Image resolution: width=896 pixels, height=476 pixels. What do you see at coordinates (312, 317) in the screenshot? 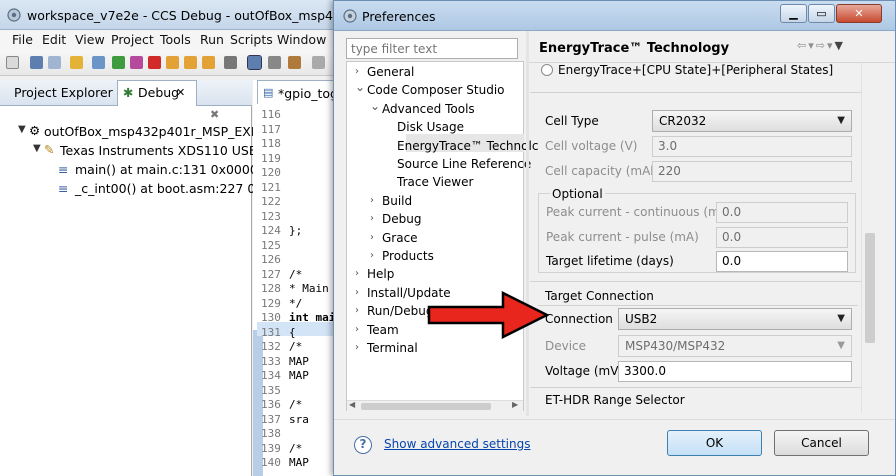
I see `code-line: int mai` at bounding box center [312, 317].